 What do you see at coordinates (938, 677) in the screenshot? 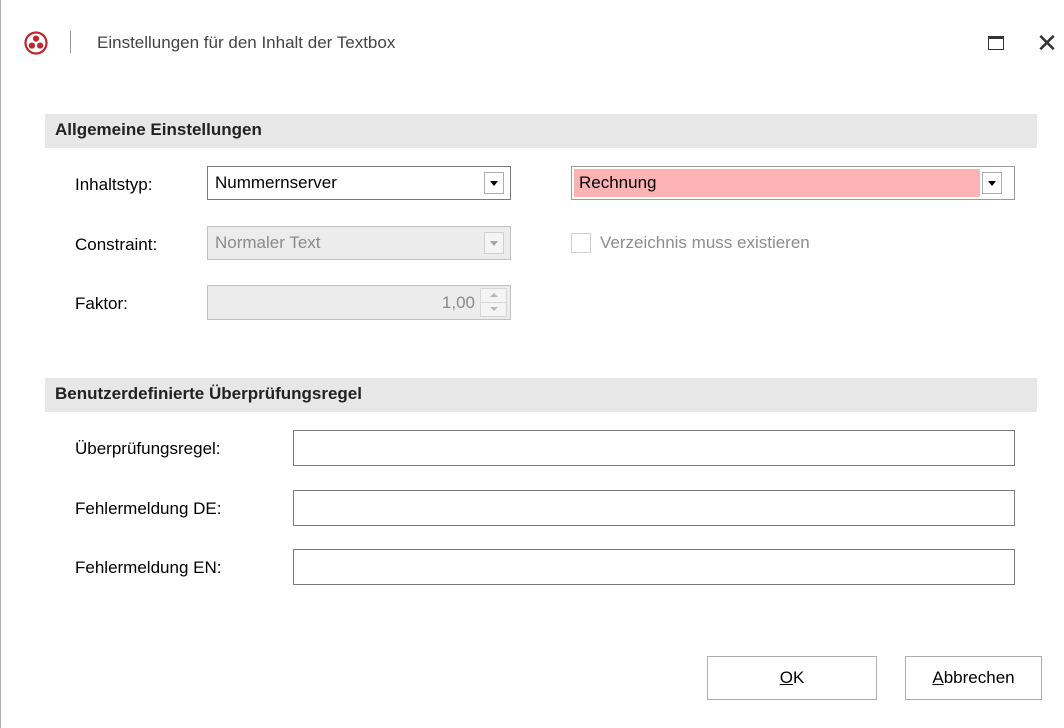
I see `cancel-mnemonic: A` at bounding box center [938, 677].